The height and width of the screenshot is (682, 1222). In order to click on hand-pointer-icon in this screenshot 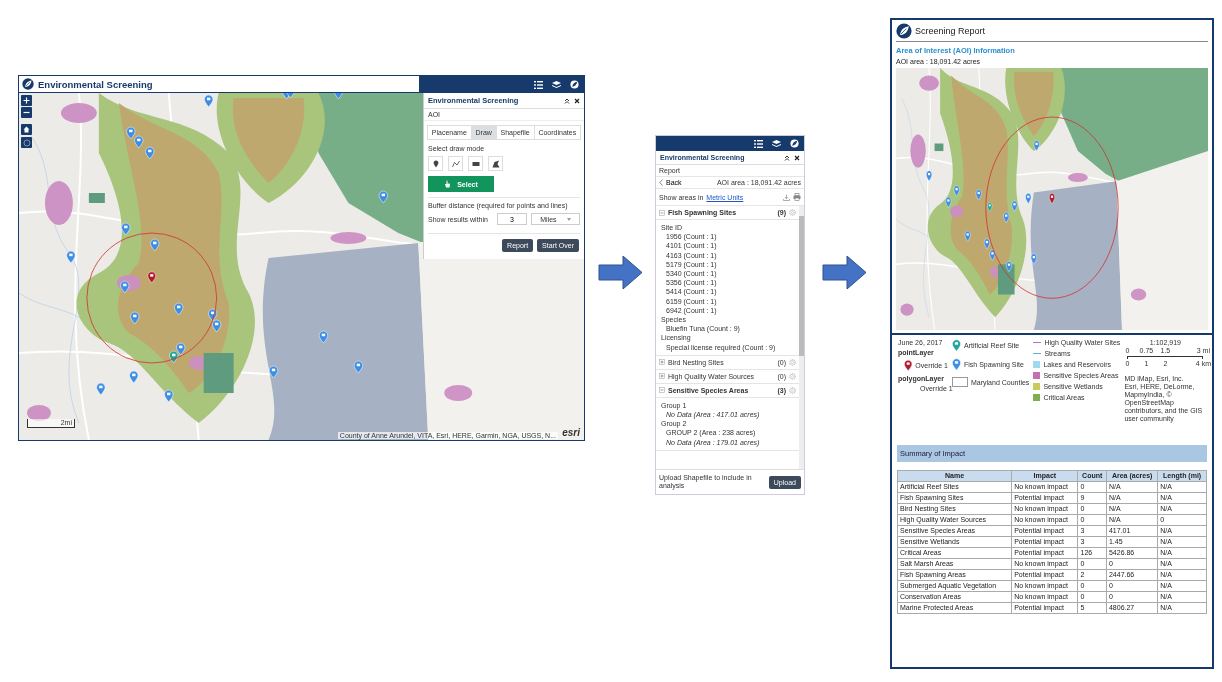, I will do `click(448, 184)`.